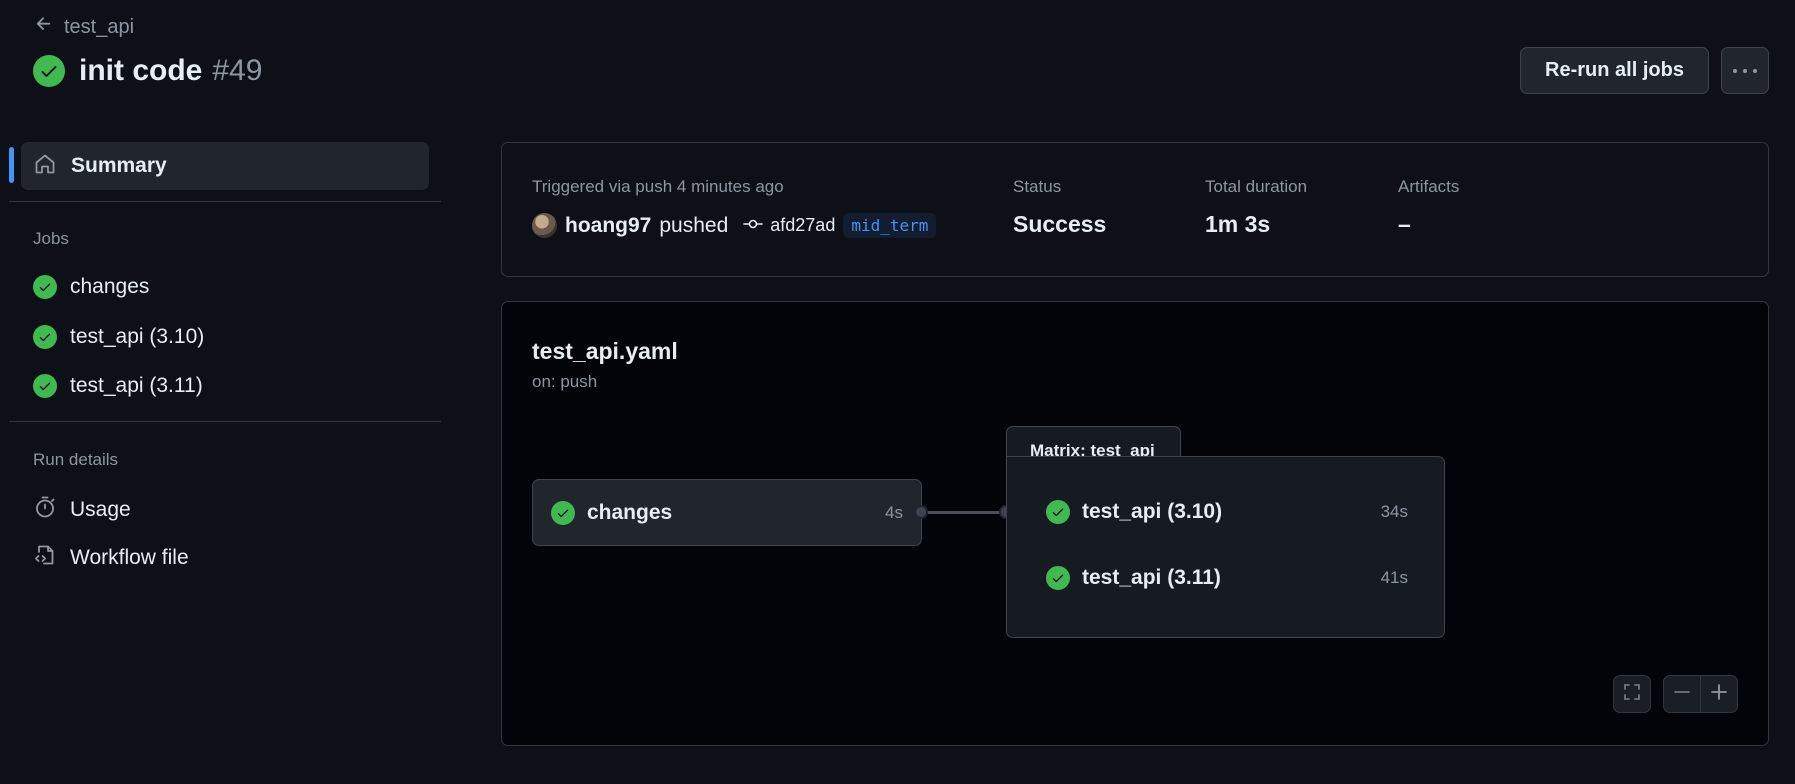  What do you see at coordinates (894, 512) in the screenshot?
I see `job-duration: 4s` at bounding box center [894, 512].